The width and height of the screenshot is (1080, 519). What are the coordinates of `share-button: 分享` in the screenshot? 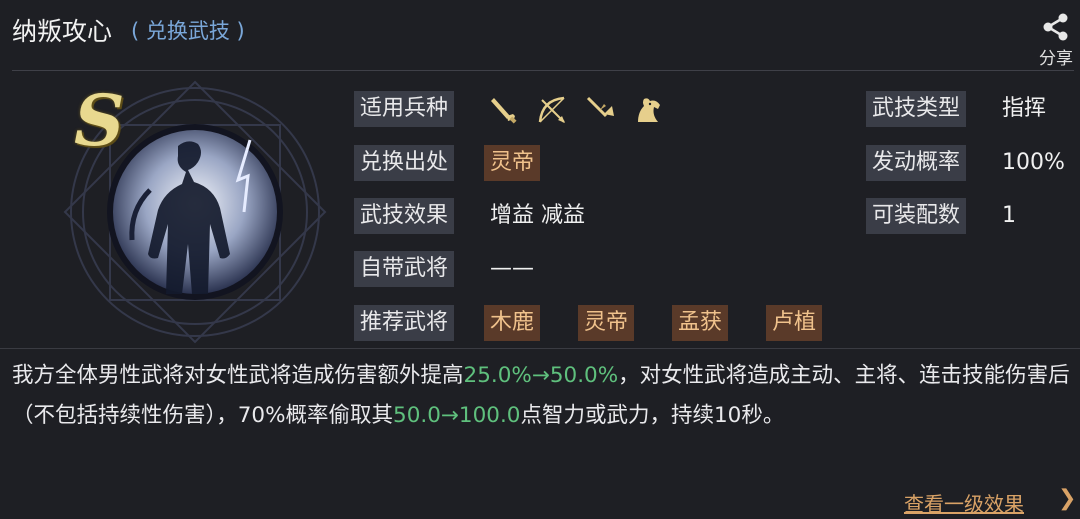 It's located at (1056, 40).